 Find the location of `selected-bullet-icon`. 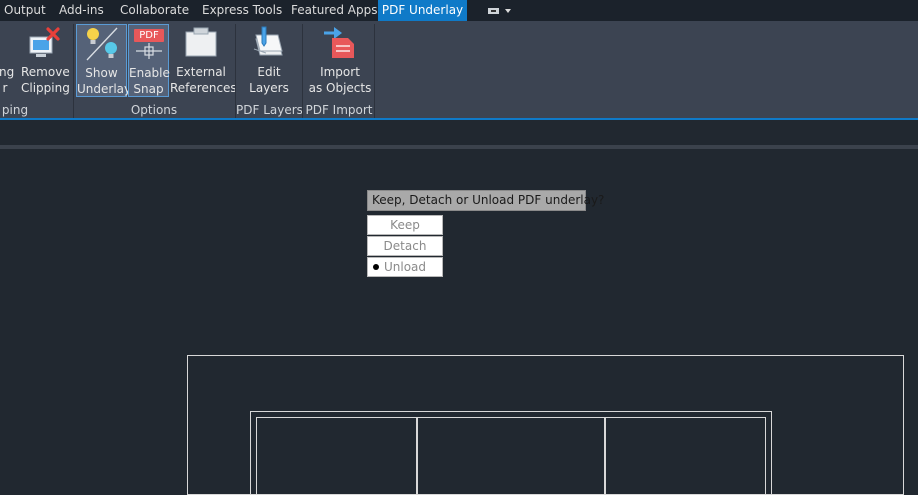

selected-bullet-icon is located at coordinates (376, 267).